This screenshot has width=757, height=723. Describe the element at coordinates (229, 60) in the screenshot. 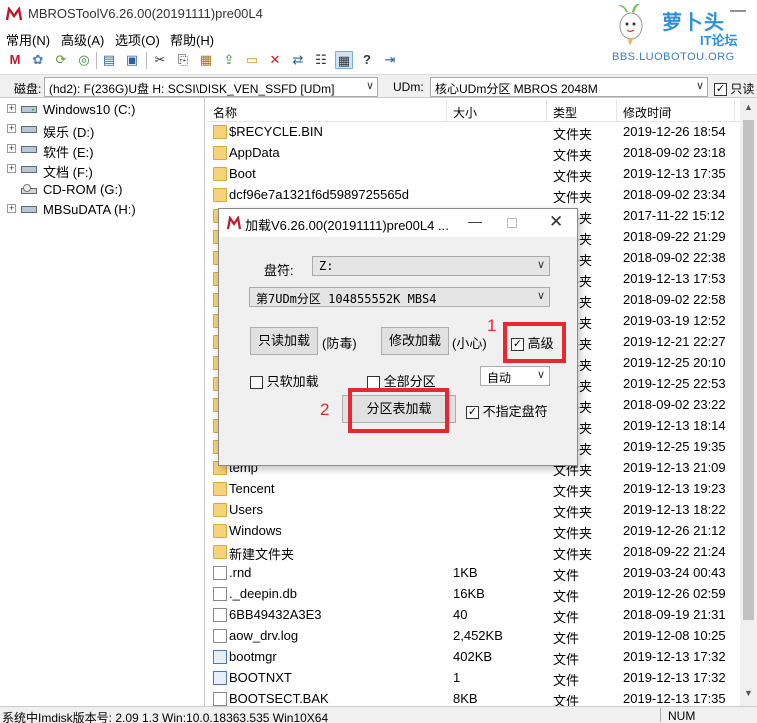

I see `upload-icon: ⇪` at that location.